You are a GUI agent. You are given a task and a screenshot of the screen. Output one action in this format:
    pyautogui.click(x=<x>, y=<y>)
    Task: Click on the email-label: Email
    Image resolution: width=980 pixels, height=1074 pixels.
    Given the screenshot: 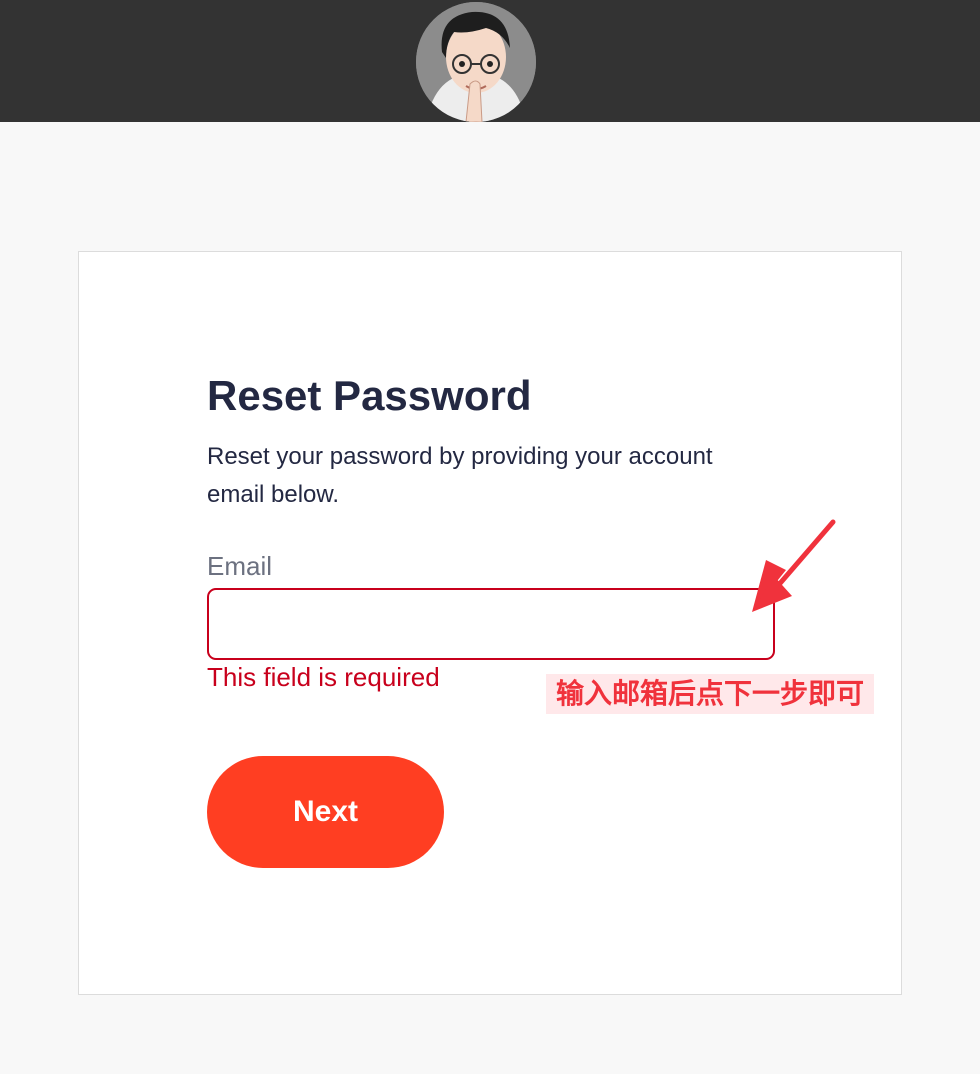 What is the action you would take?
    pyautogui.click(x=240, y=566)
    